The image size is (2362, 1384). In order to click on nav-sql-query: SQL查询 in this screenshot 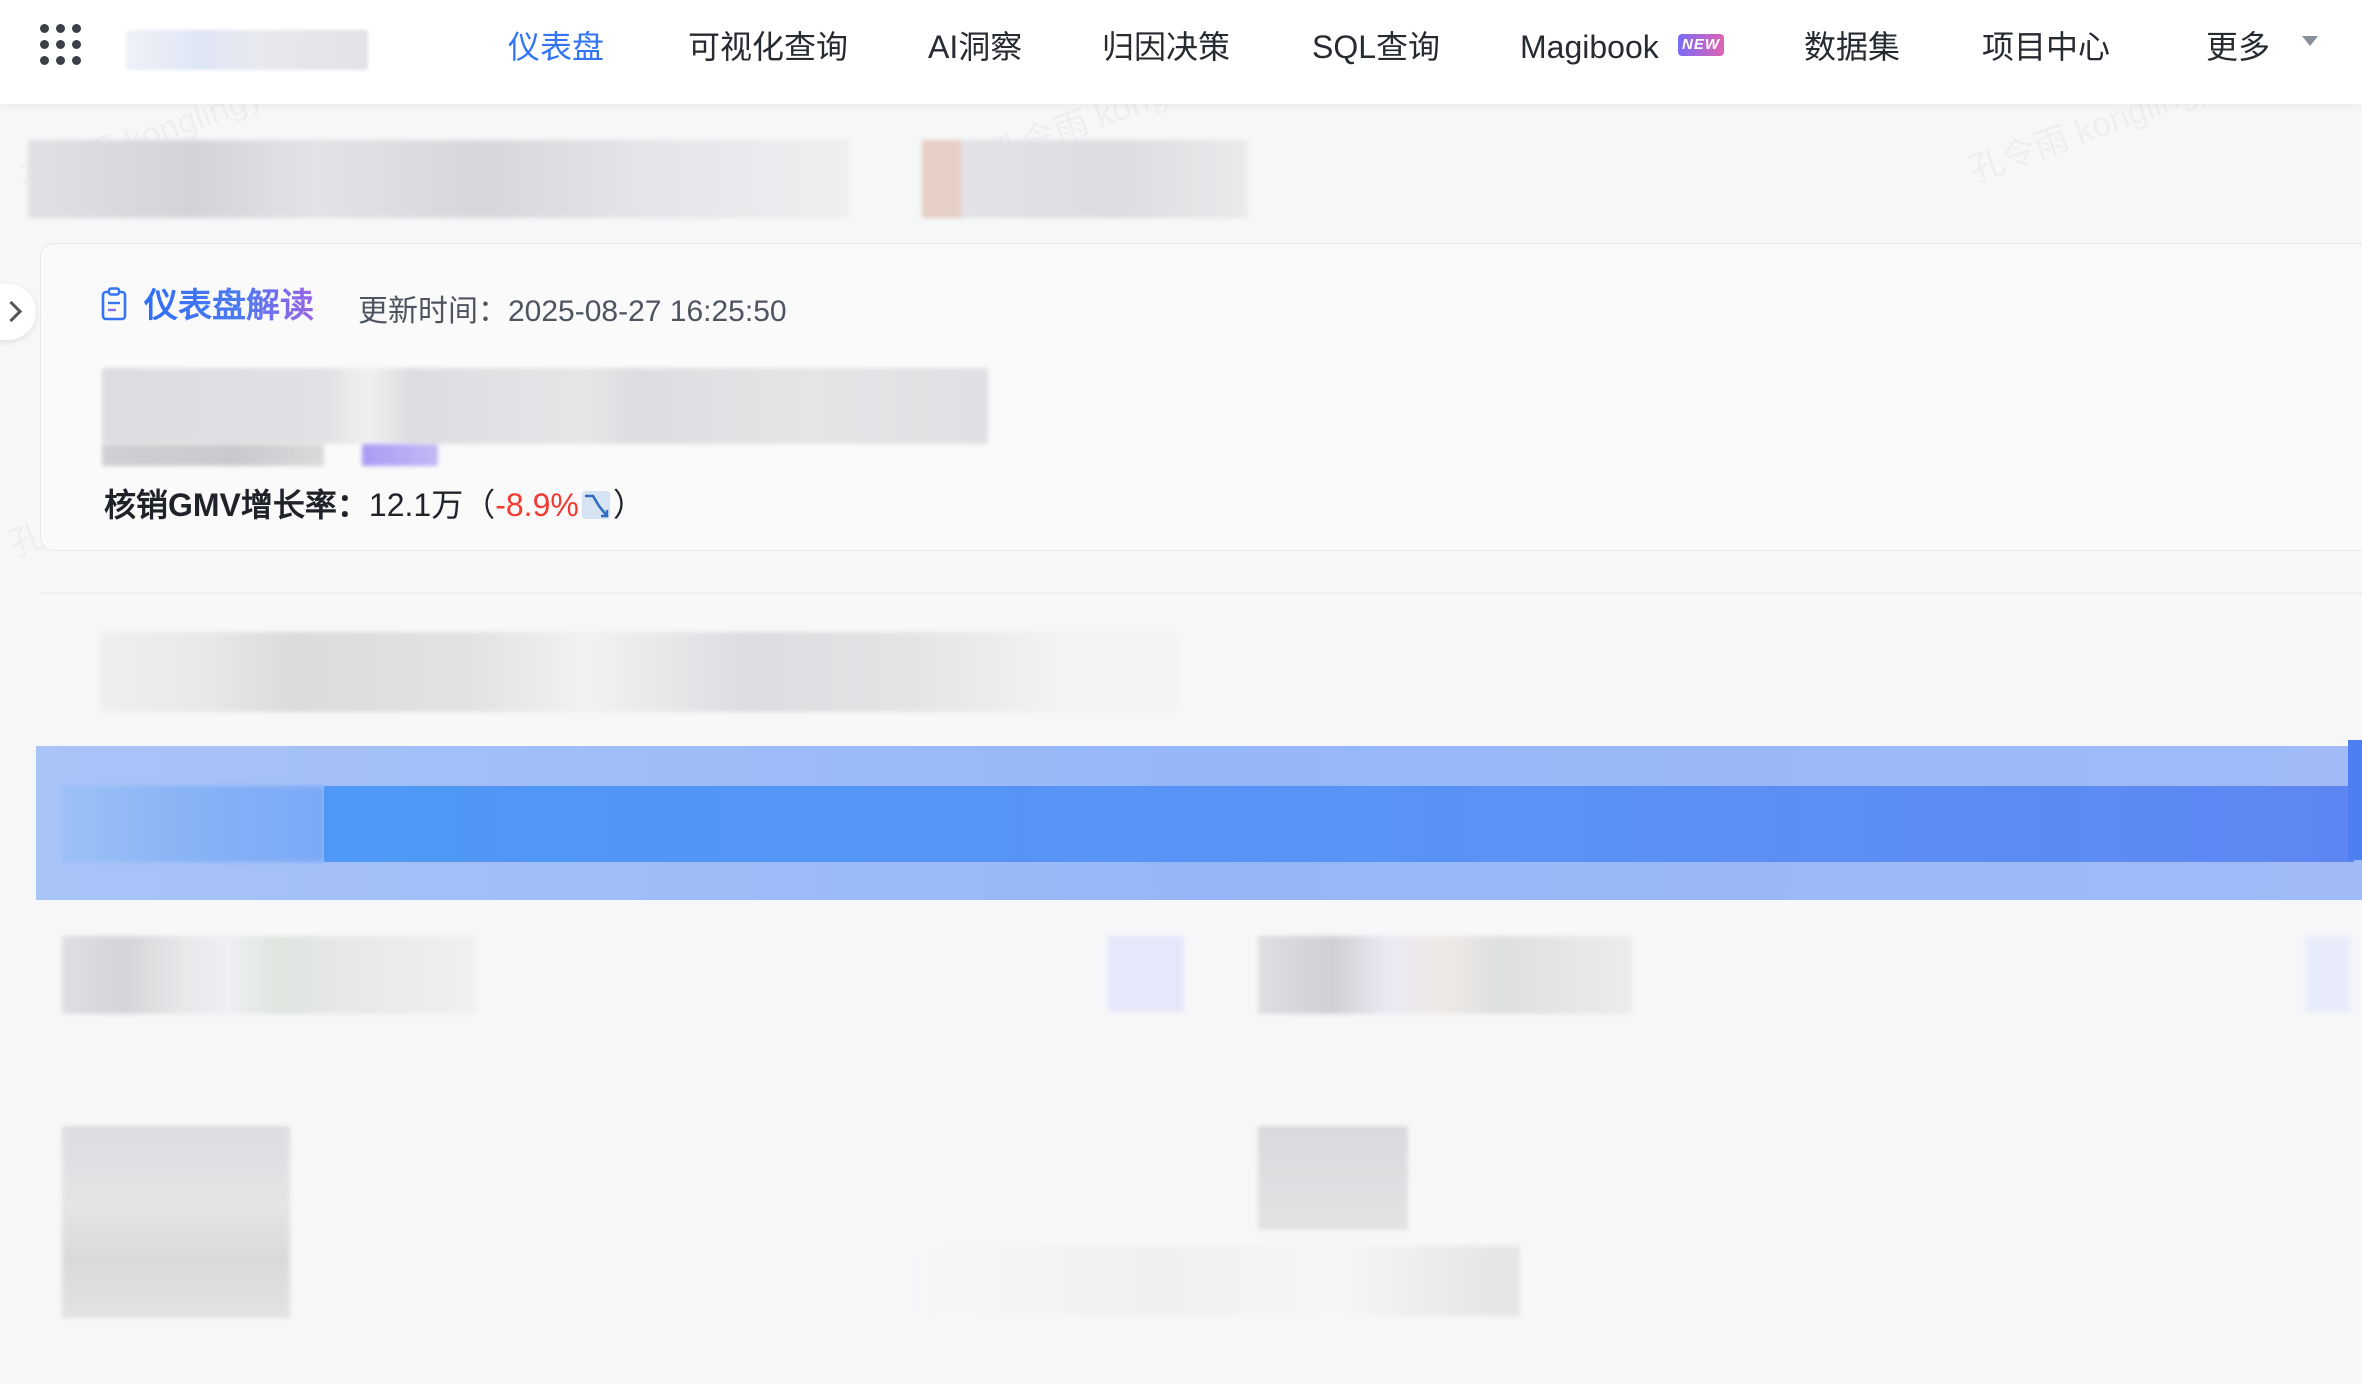, I will do `click(1376, 47)`.